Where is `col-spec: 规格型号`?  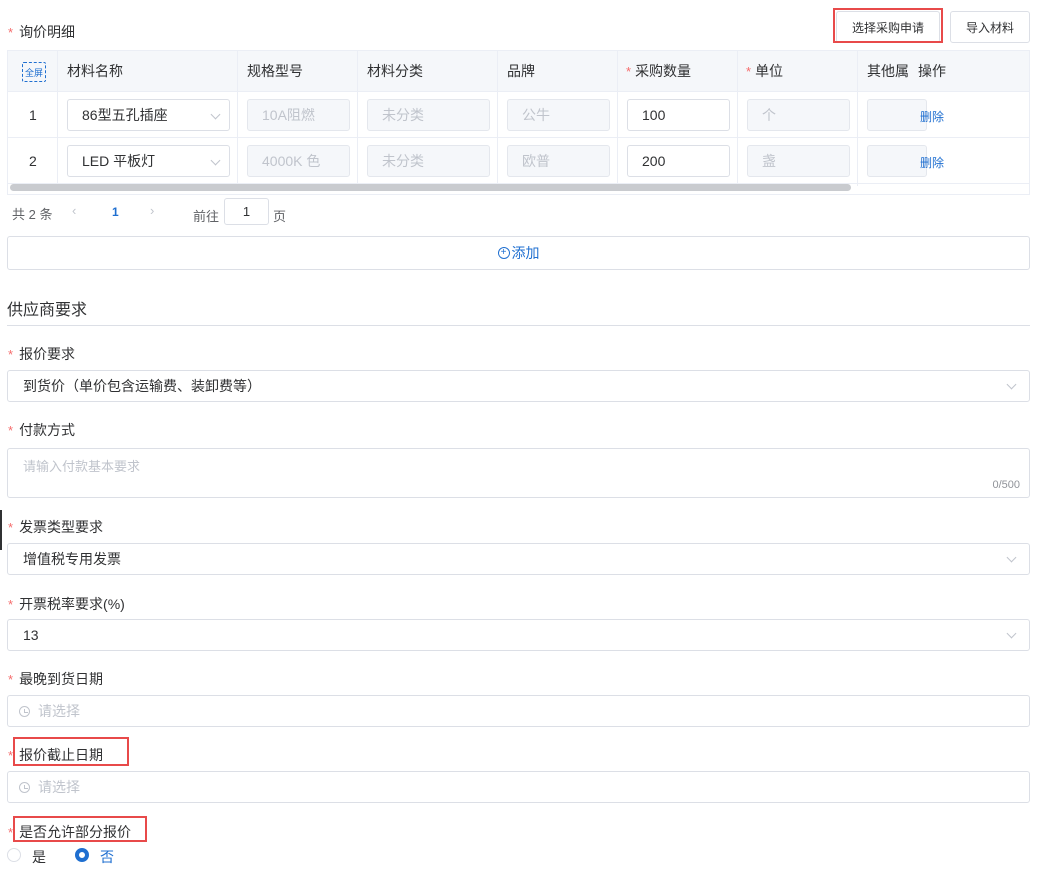 col-spec: 规格型号 is located at coordinates (275, 71).